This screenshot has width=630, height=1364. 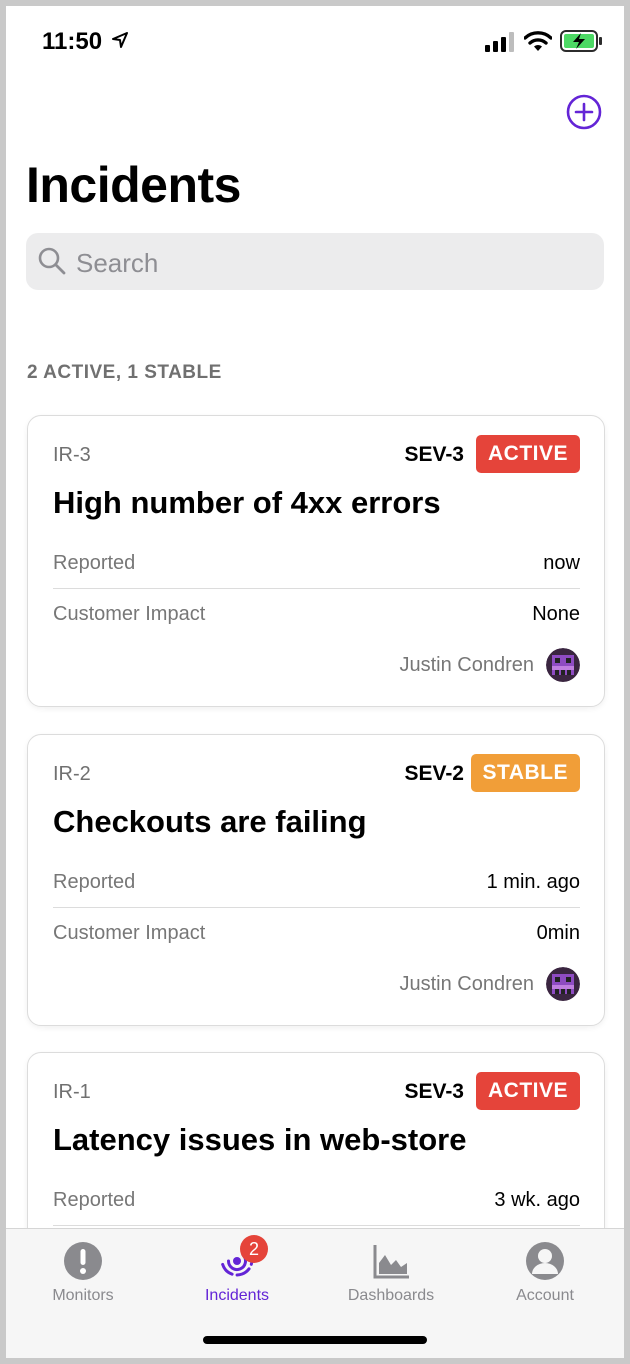 What do you see at coordinates (391, 1262) in the screenshot?
I see `area-chart-icon` at bounding box center [391, 1262].